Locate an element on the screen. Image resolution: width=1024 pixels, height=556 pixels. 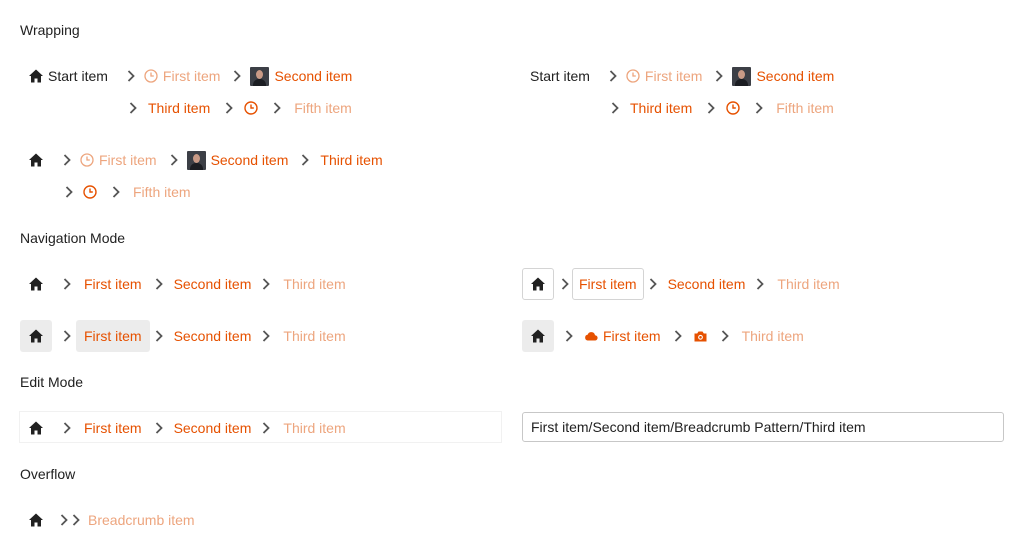
breadcrumb-wrap-a-line1: Start item First item Second item is located at coordinates (190, 76).